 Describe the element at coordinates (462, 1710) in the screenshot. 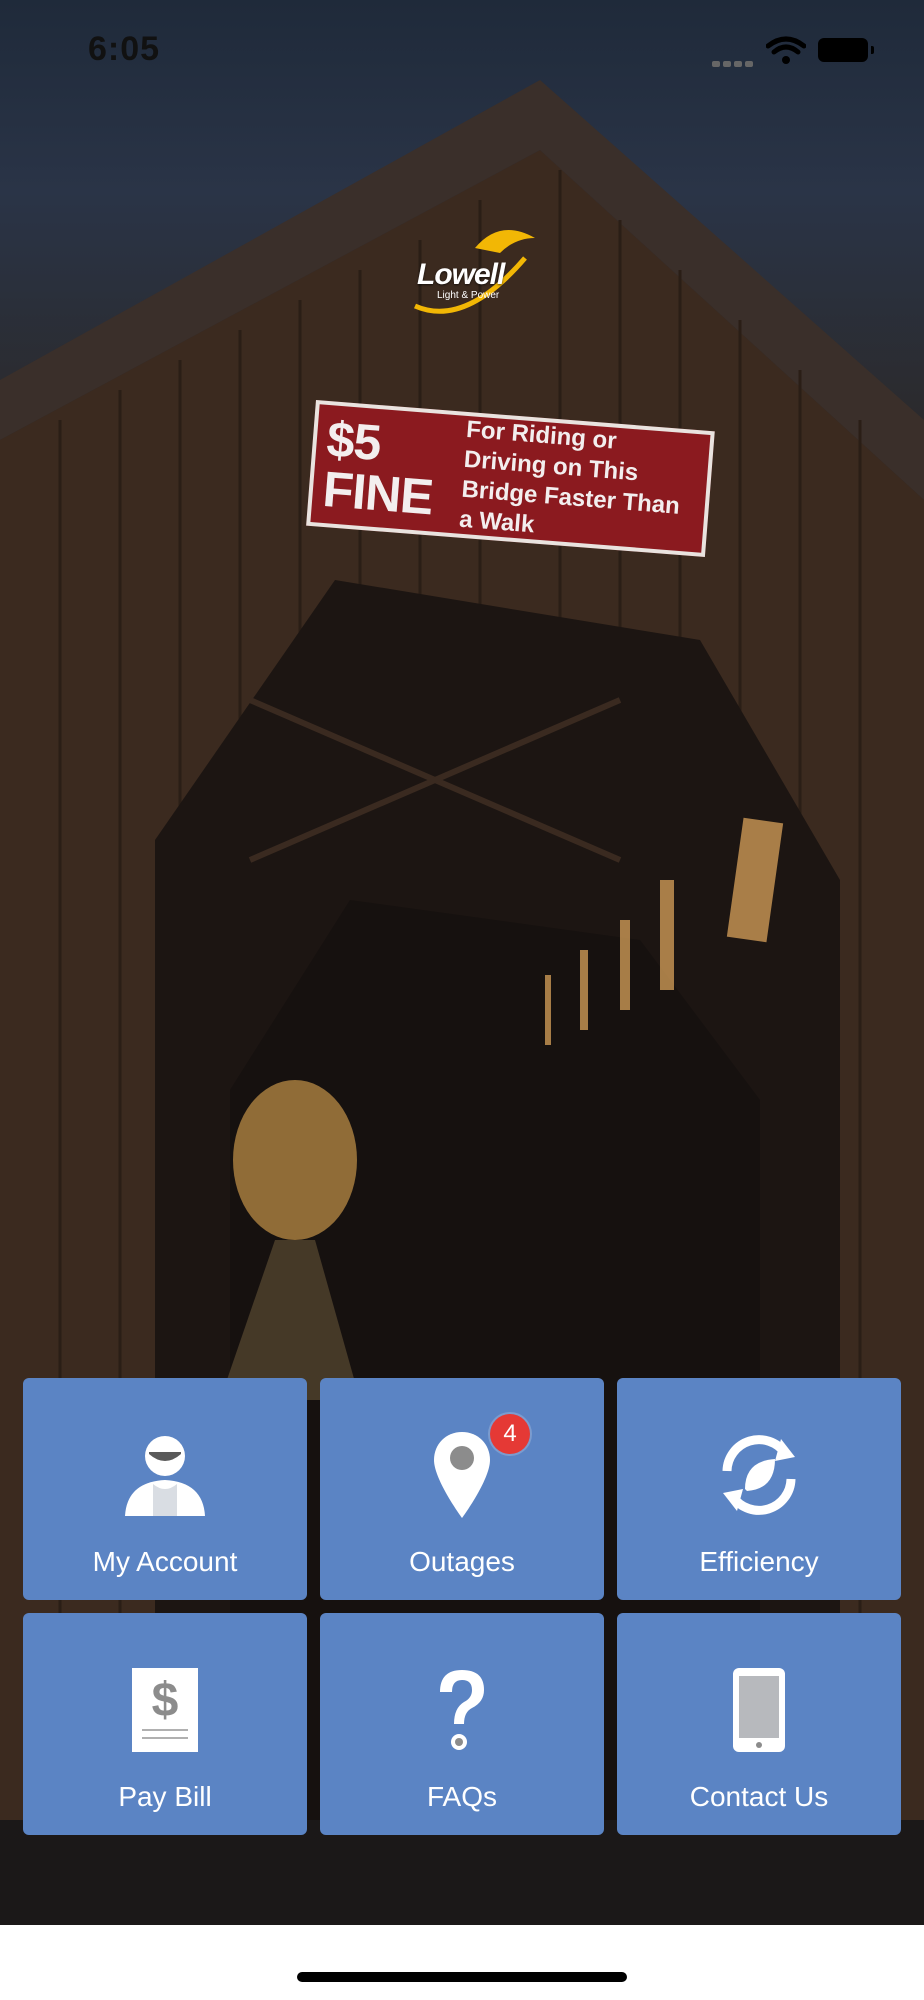

I see `question-icon` at that location.